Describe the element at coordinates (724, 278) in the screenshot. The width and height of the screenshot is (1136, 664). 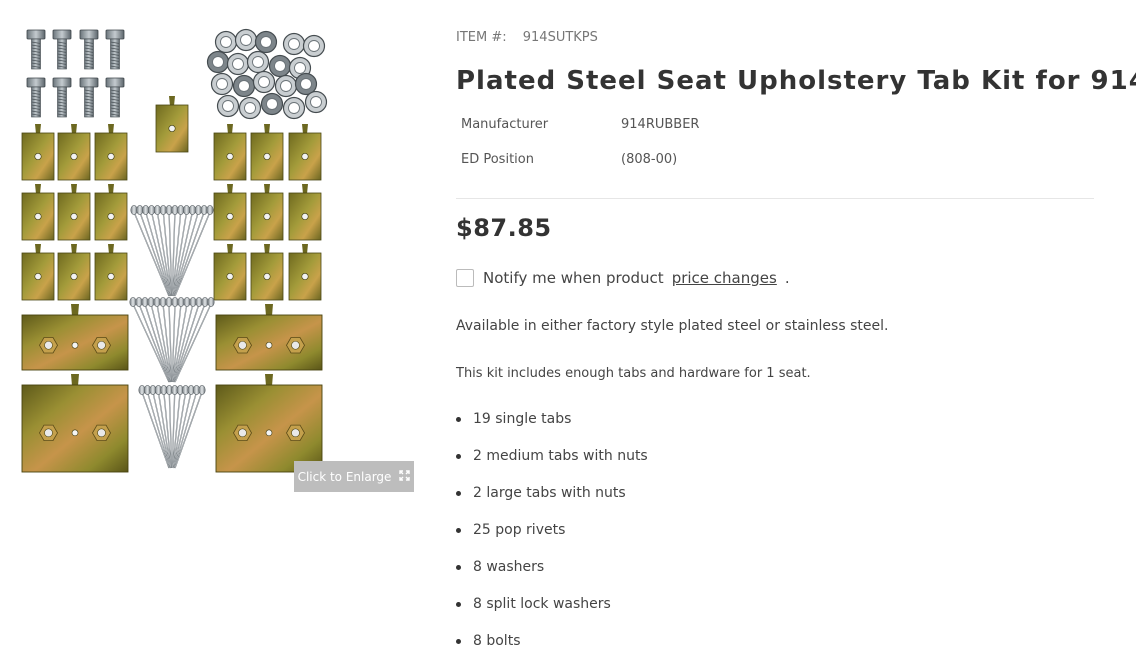
I see `price-changes-link: price changes` at that location.